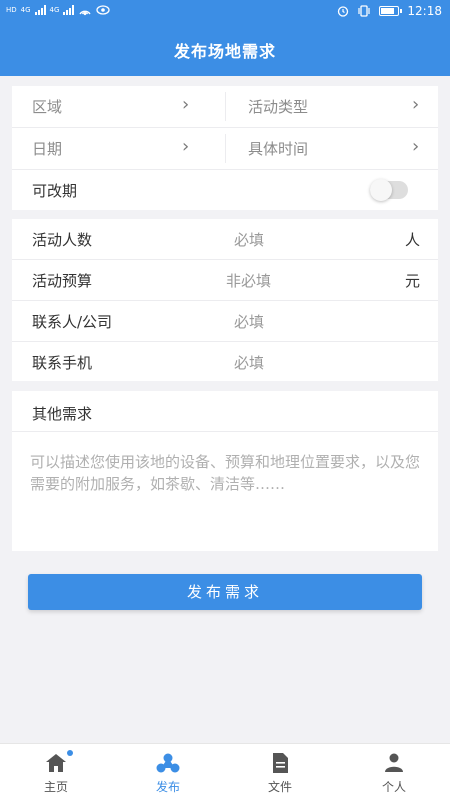 The image size is (450, 800). Describe the element at coordinates (85, 13) in the screenshot. I see `hotspot-icon` at that location.